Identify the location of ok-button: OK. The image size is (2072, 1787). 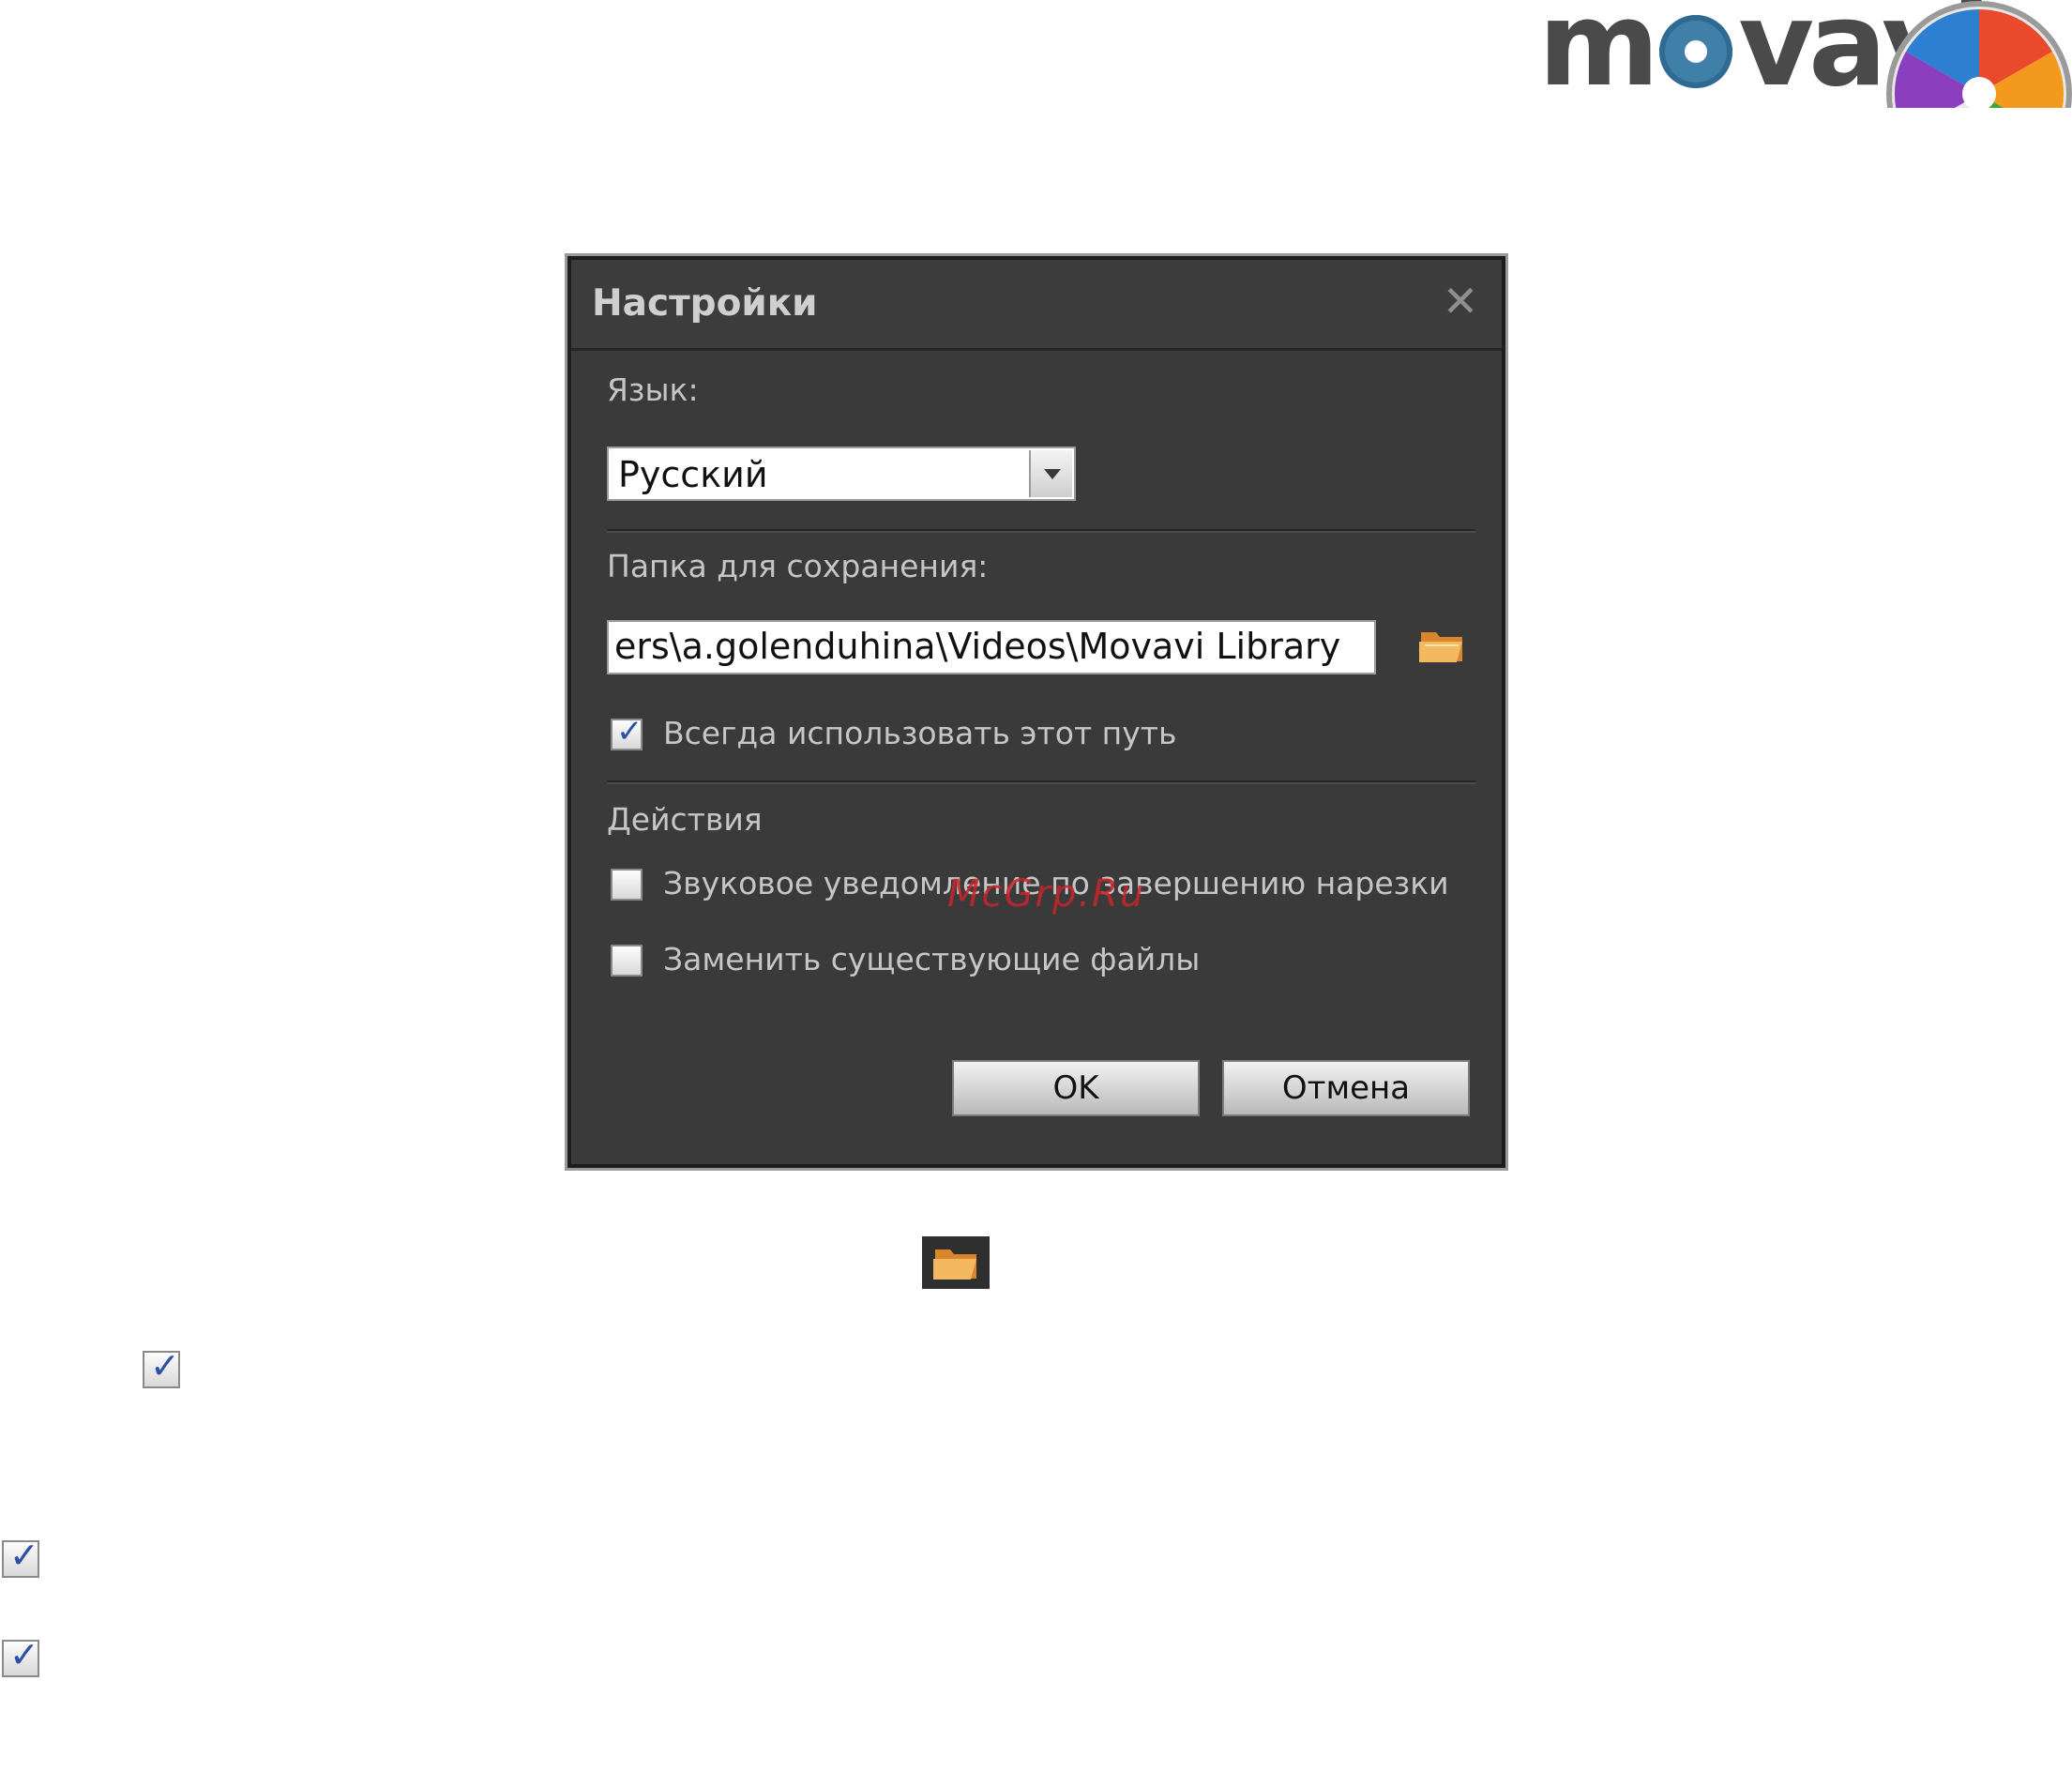
(1076, 1088).